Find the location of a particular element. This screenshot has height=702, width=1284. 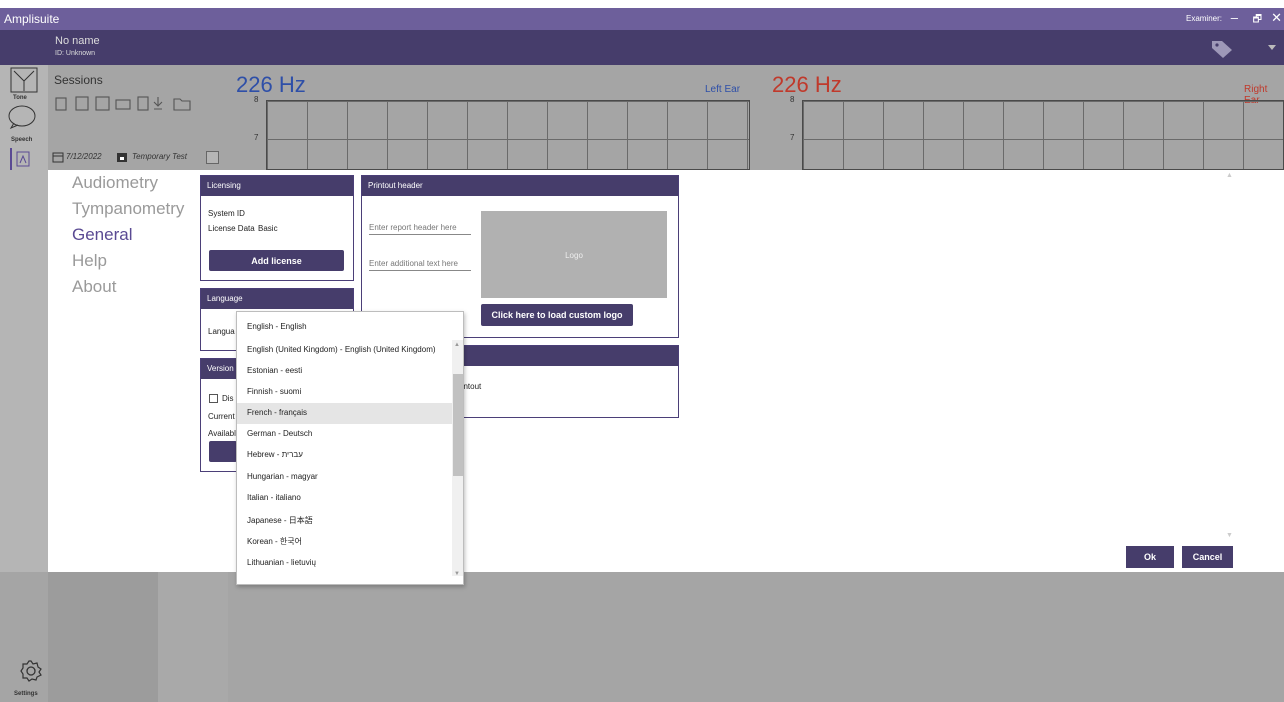

version-checkbox is located at coordinates (213, 398).